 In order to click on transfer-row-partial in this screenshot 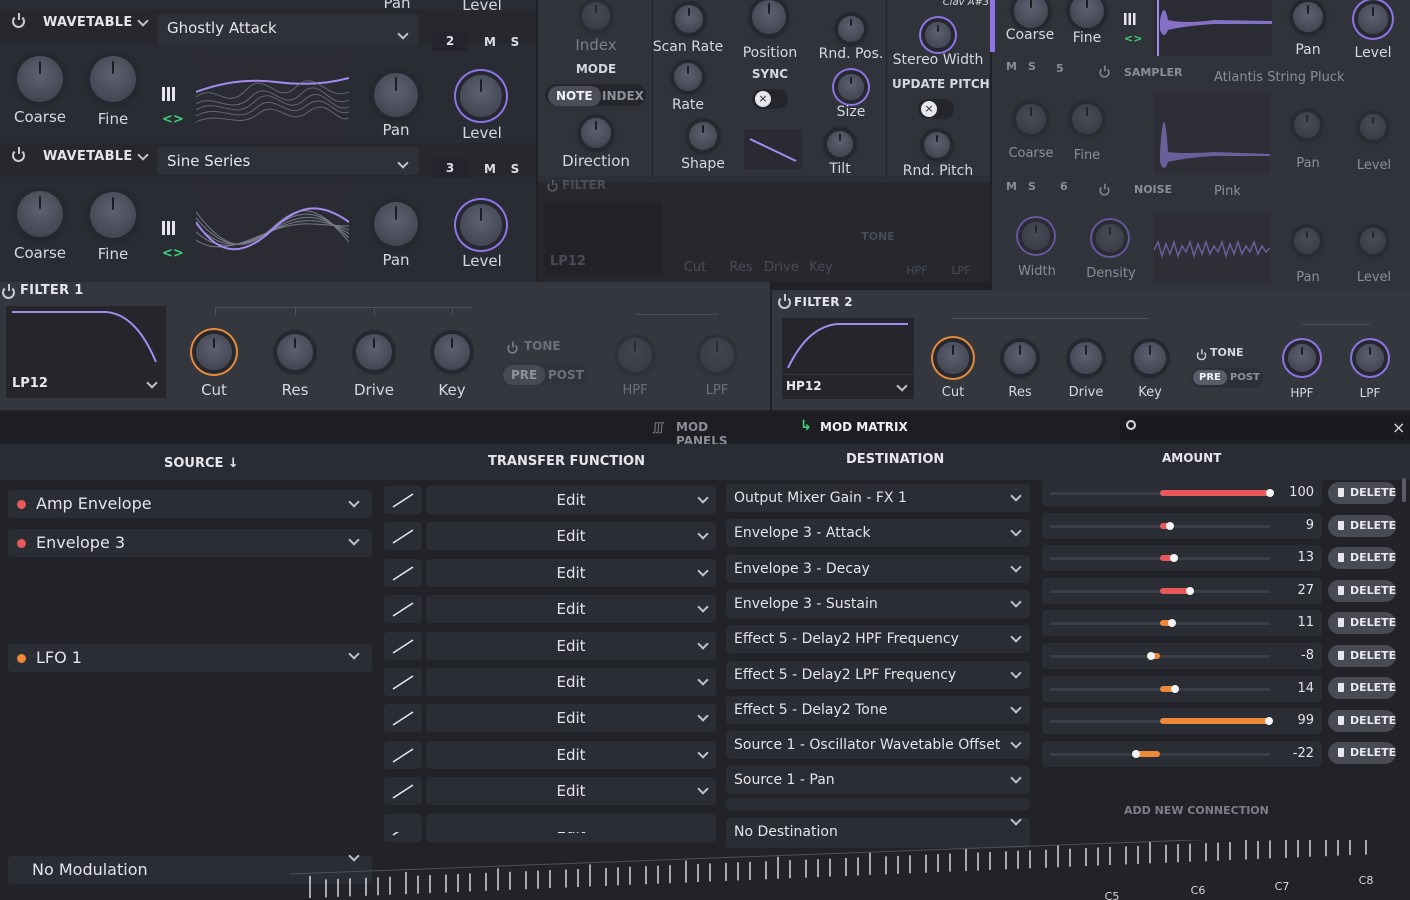, I will do `click(549, 824)`.